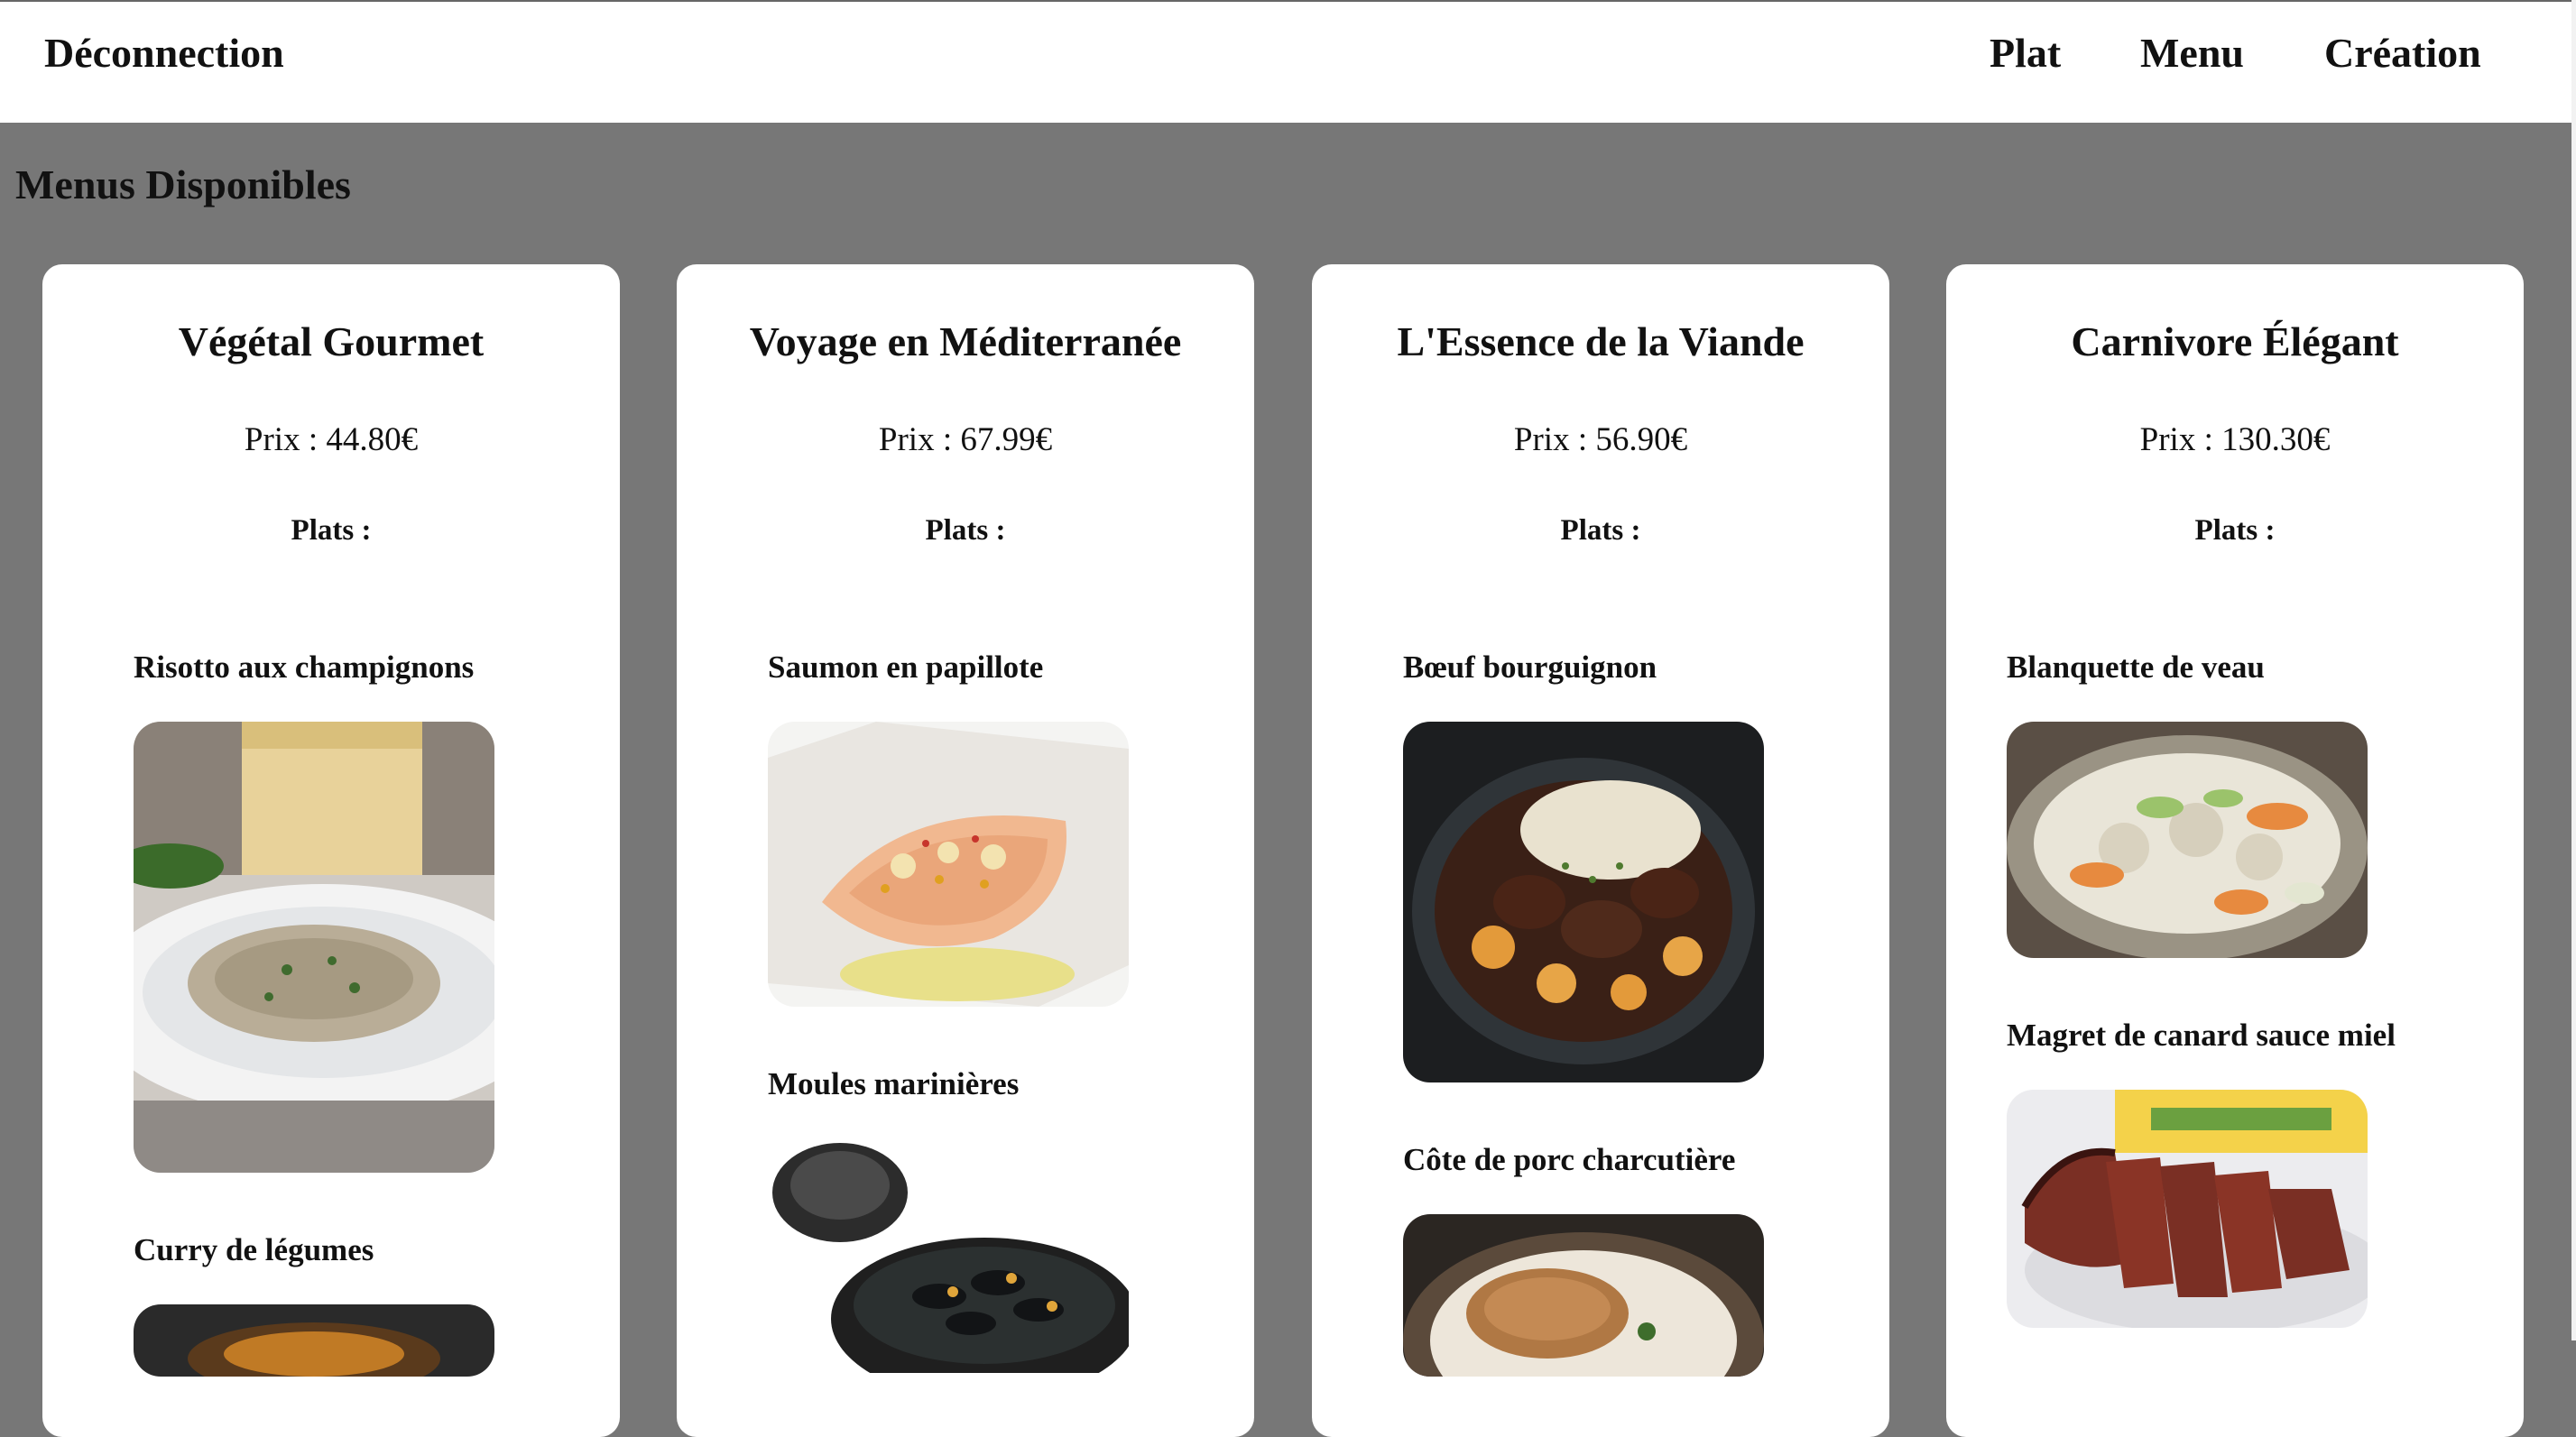 The height and width of the screenshot is (1437, 2576). Describe the element at coordinates (1600, 439) in the screenshot. I see `menu-price: Prix : 56.90€` at that location.